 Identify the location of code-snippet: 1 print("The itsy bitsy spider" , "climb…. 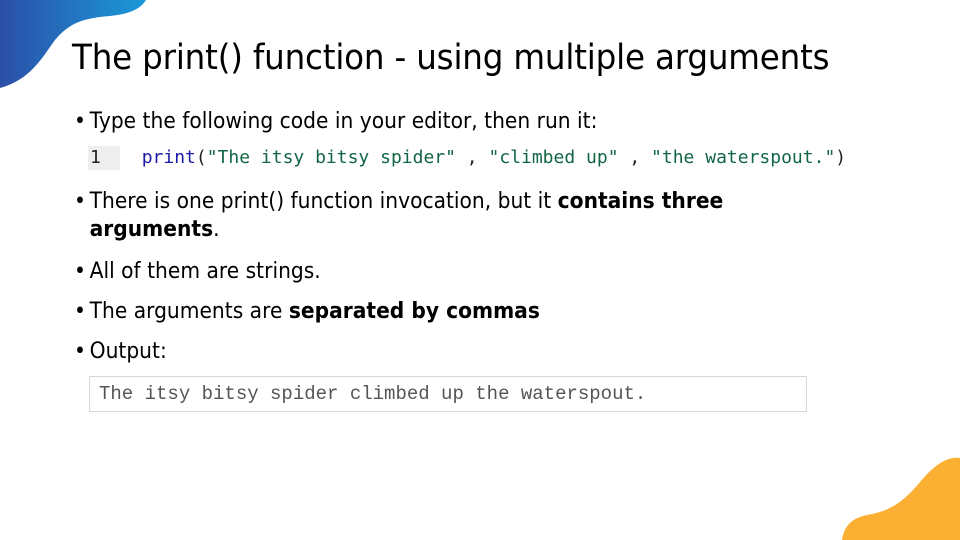
(467, 158).